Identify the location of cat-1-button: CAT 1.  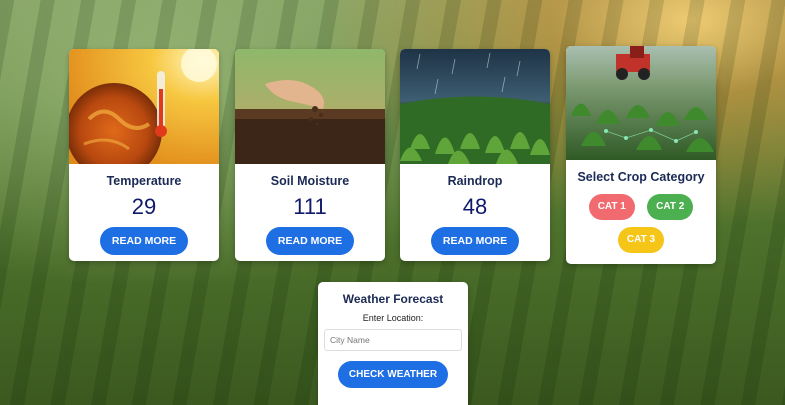
(611, 207).